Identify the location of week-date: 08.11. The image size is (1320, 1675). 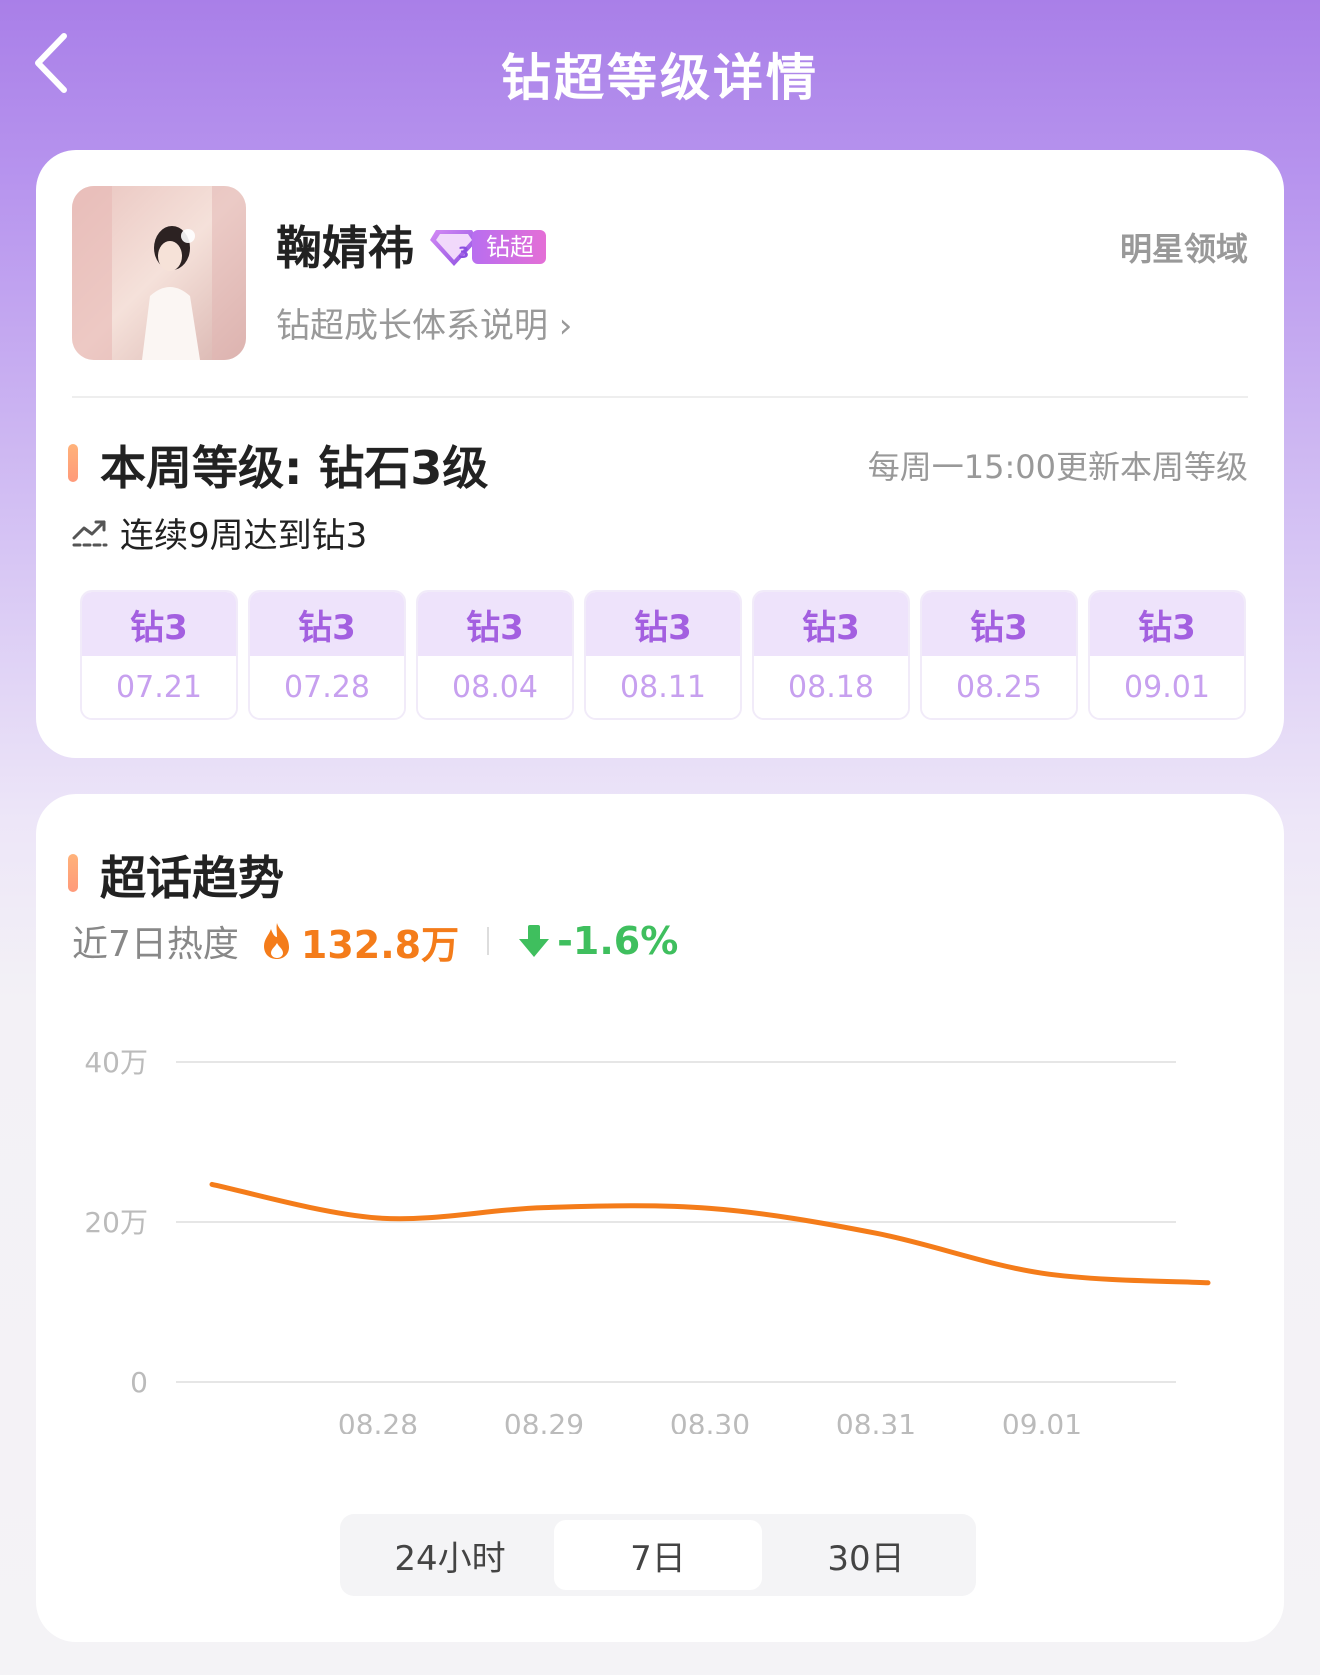
(663, 687).